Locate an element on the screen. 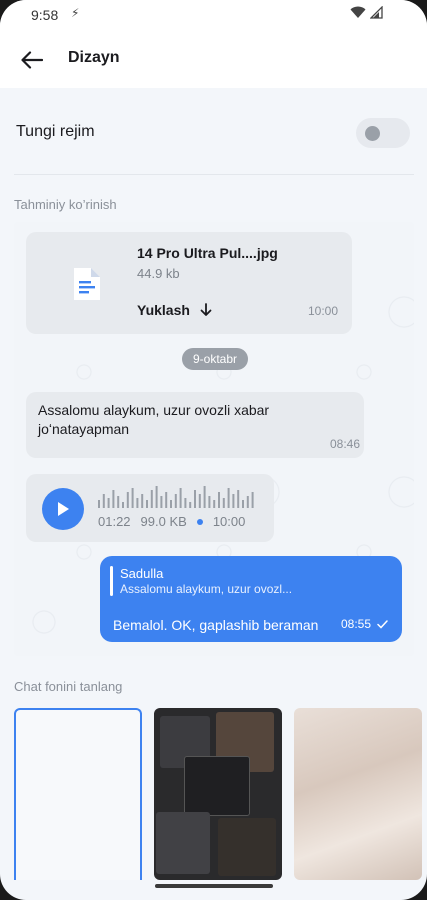  outgoing-meta: 08:55 is located at coordinates (364, 624).